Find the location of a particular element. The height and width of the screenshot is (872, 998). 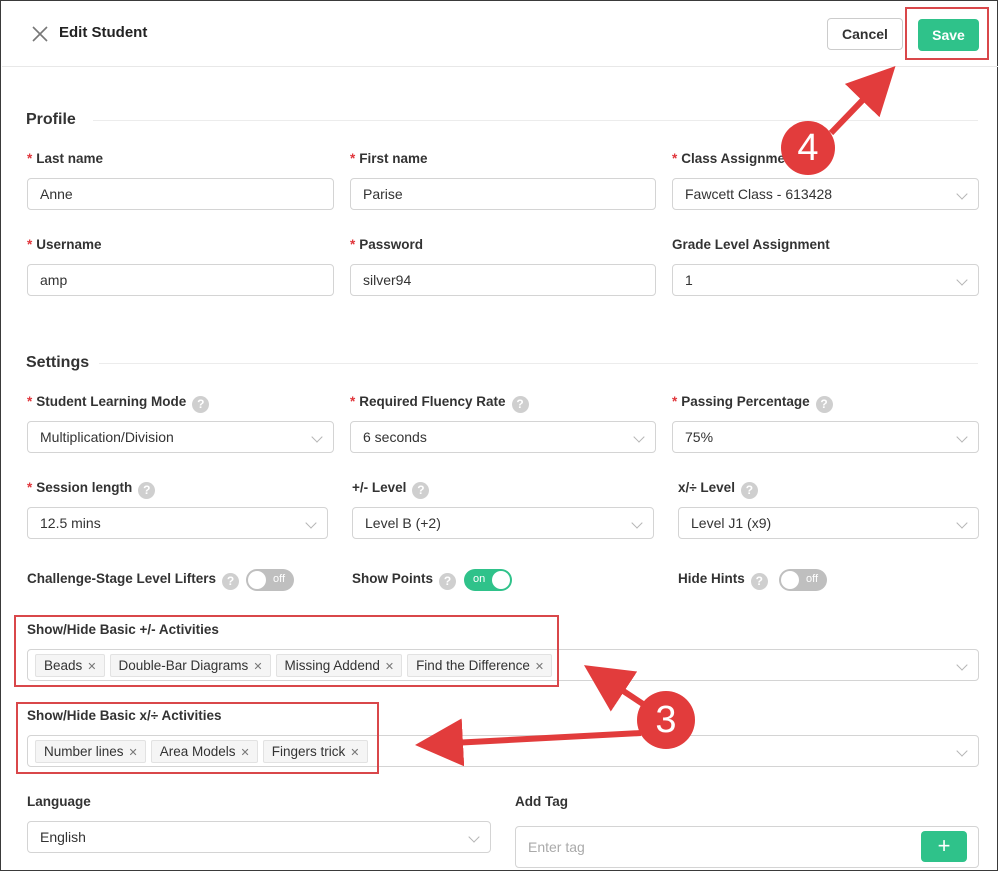

step-4-badge: 4 is located at coordinates (808, 148).